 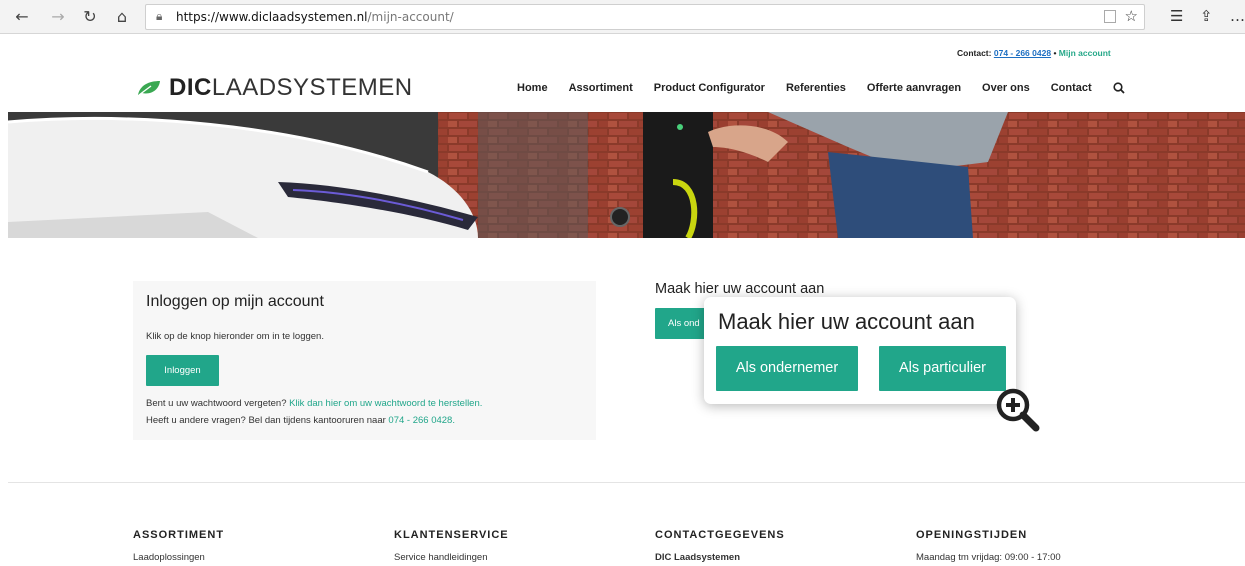 I want to click on contact-info: Contact: 074 - 266 0428 • Mijn account, so click(x=1034, y=53).